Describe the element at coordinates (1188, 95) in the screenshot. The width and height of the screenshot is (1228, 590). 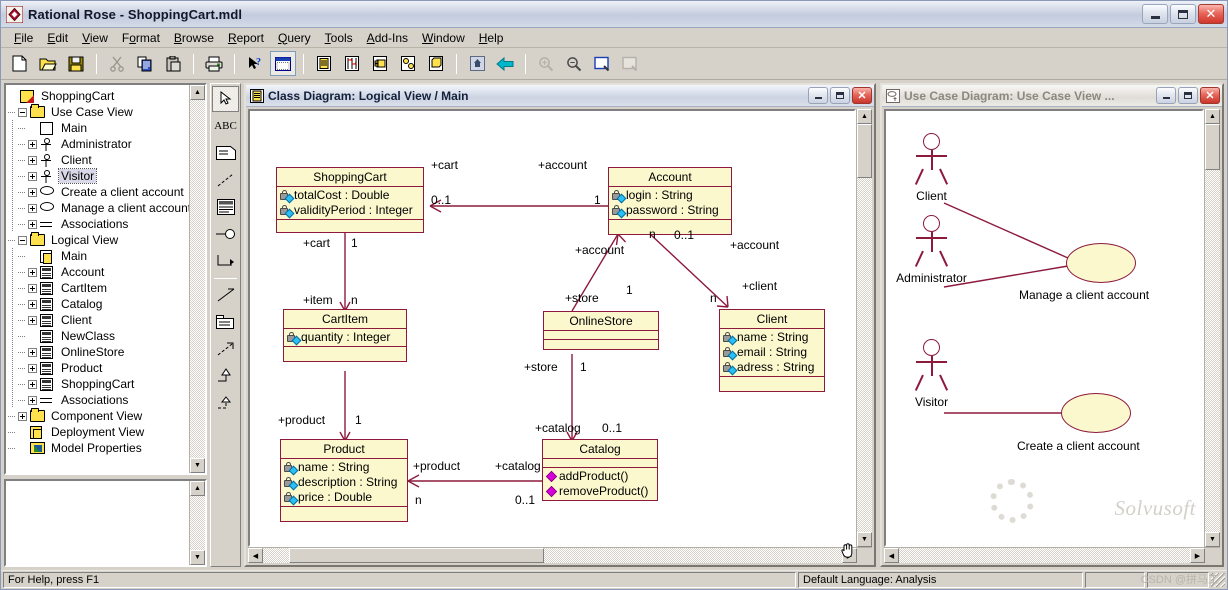
I see `use-case-diagram-maximize-button` at that location.